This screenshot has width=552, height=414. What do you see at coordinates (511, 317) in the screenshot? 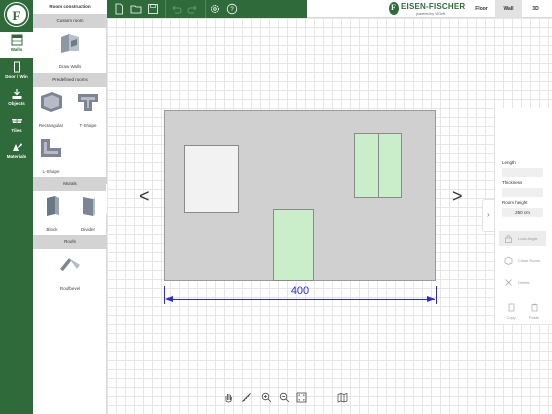
I see `copy-label: Copy` at bounding box center [511, 317].